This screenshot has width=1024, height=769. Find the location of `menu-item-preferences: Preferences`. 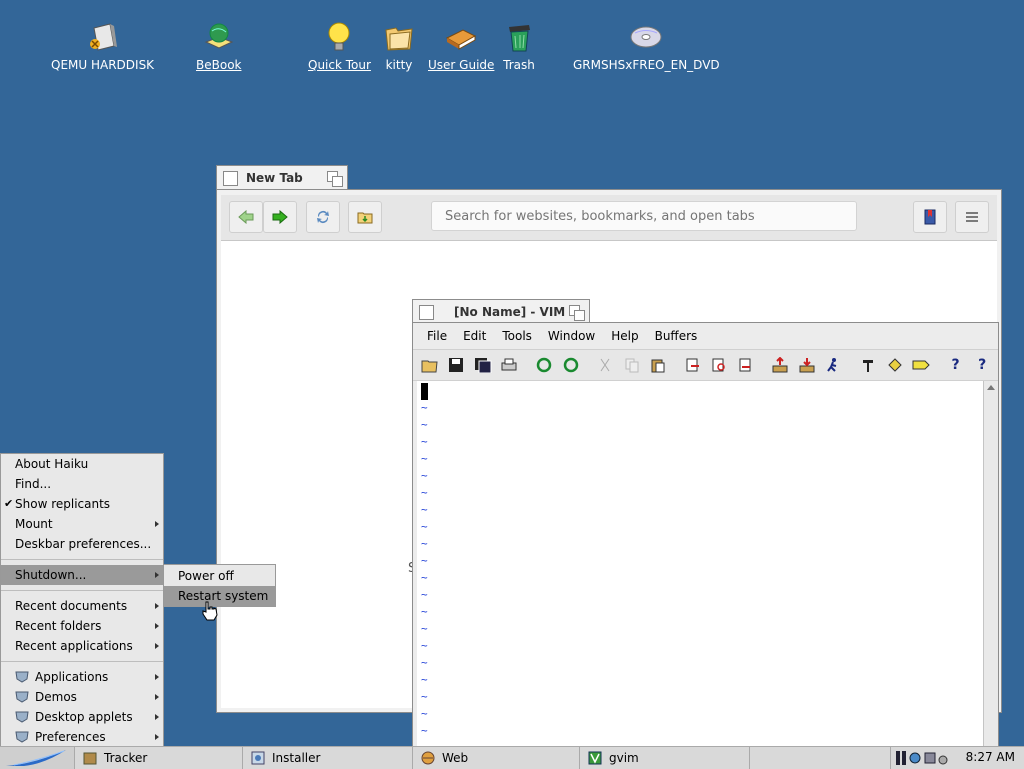

menu-item-preferences: Preferences is located at coordinates (82, 737).